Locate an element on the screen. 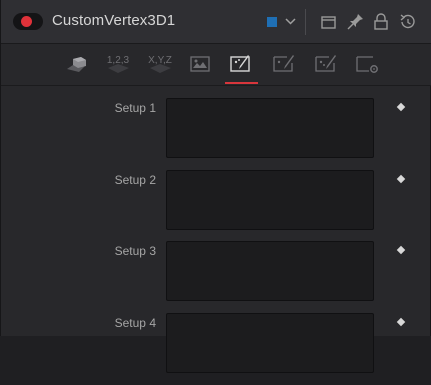 Image resolution: width=431 pixels, height=385 pixels. settings-icon is located at coordinates (367, 64).